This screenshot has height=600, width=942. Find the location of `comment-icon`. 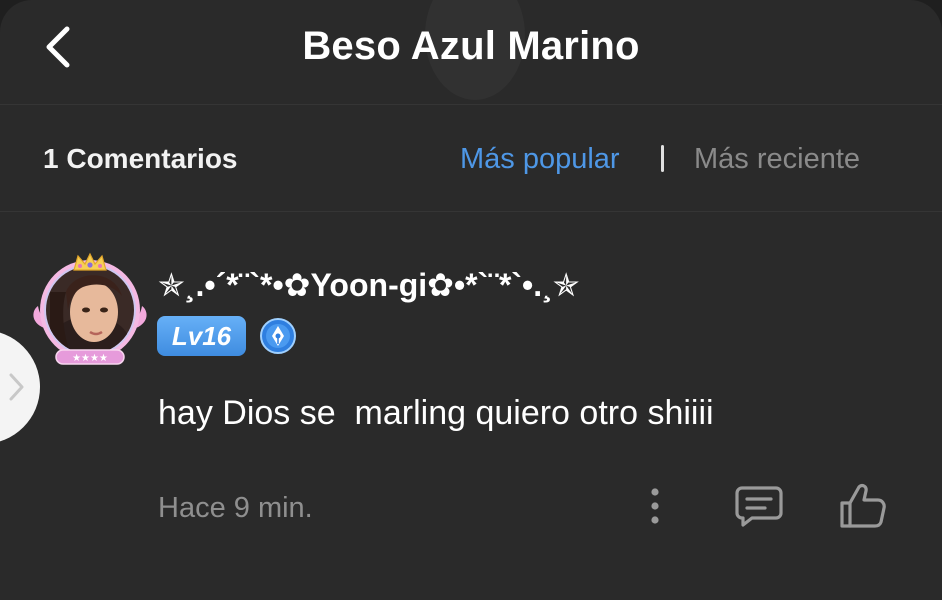

comment-icon is located at coordinates (759, 506).